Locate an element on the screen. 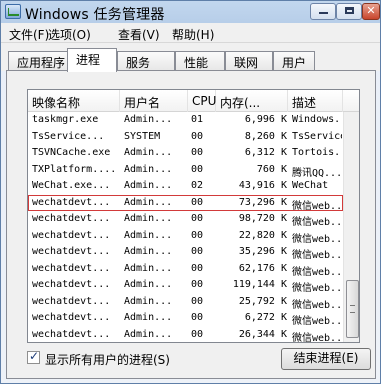  checkmark-icon: ✓ is located at coordinates (34, 356).